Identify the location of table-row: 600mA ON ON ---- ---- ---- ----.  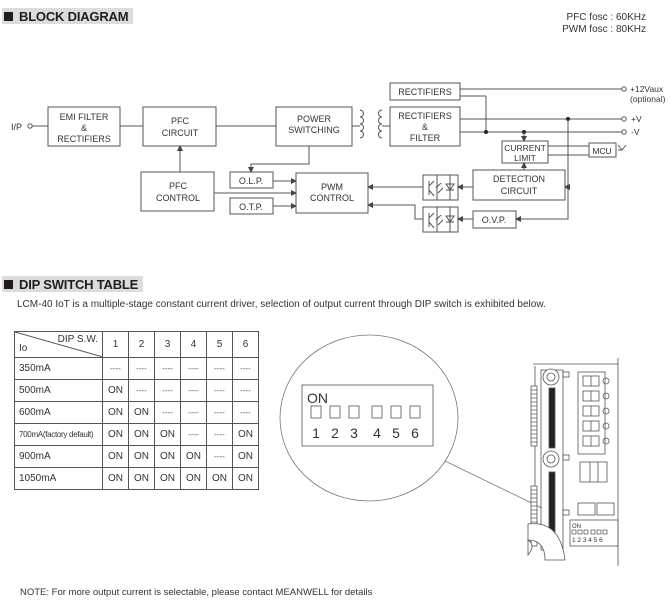
(136, 412).